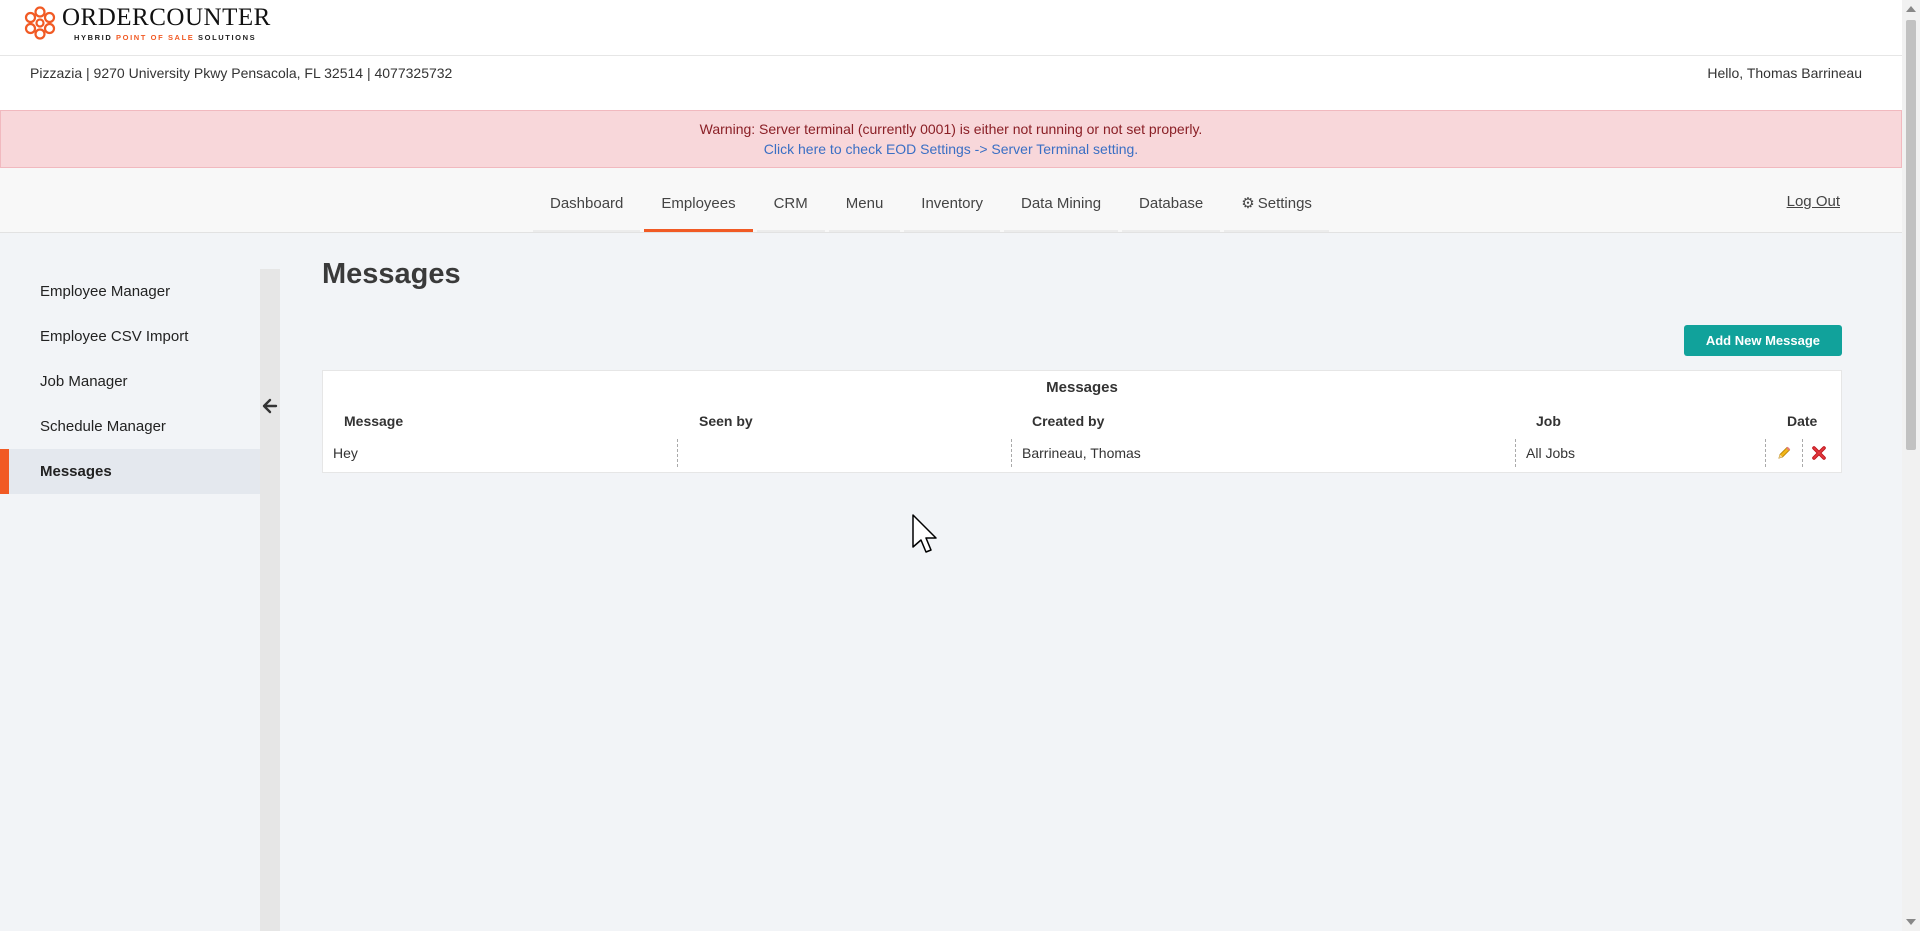  What do you see at coordinates (1911, 922) in the screenshot?
I see `scroll-down-arrow-icon` at bounding box center [1911, 922].